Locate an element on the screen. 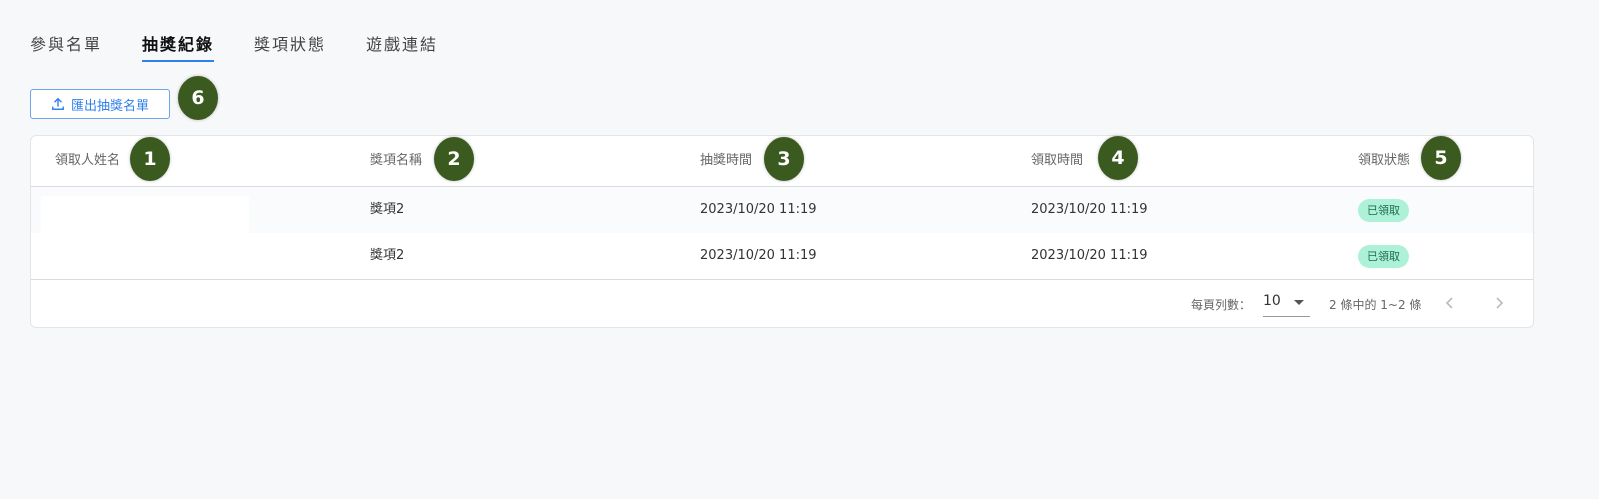 This screenshot has width=1599, height=499. next-page-button is located at coordinates (1499, 303).